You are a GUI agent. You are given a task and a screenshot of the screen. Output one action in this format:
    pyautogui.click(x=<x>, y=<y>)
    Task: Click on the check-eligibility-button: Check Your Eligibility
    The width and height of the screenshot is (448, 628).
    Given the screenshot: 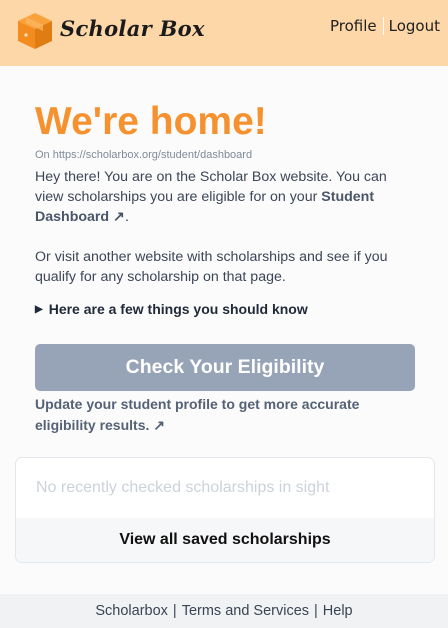 What is the action you would take?
    pyautogui.click(x=225, y=367)
    